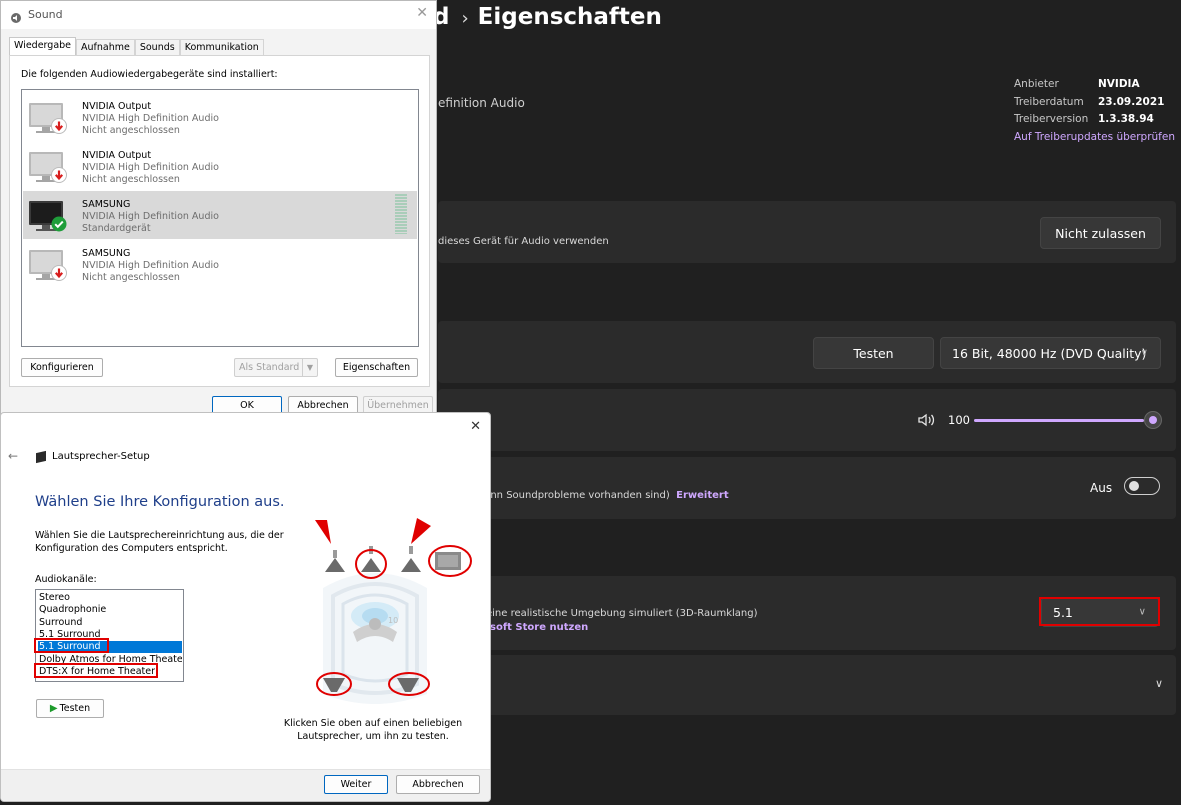  I want to click on sound-tabs: Wiedergabe Aufnahme Sounds Kommunikation, so click(136, 46).